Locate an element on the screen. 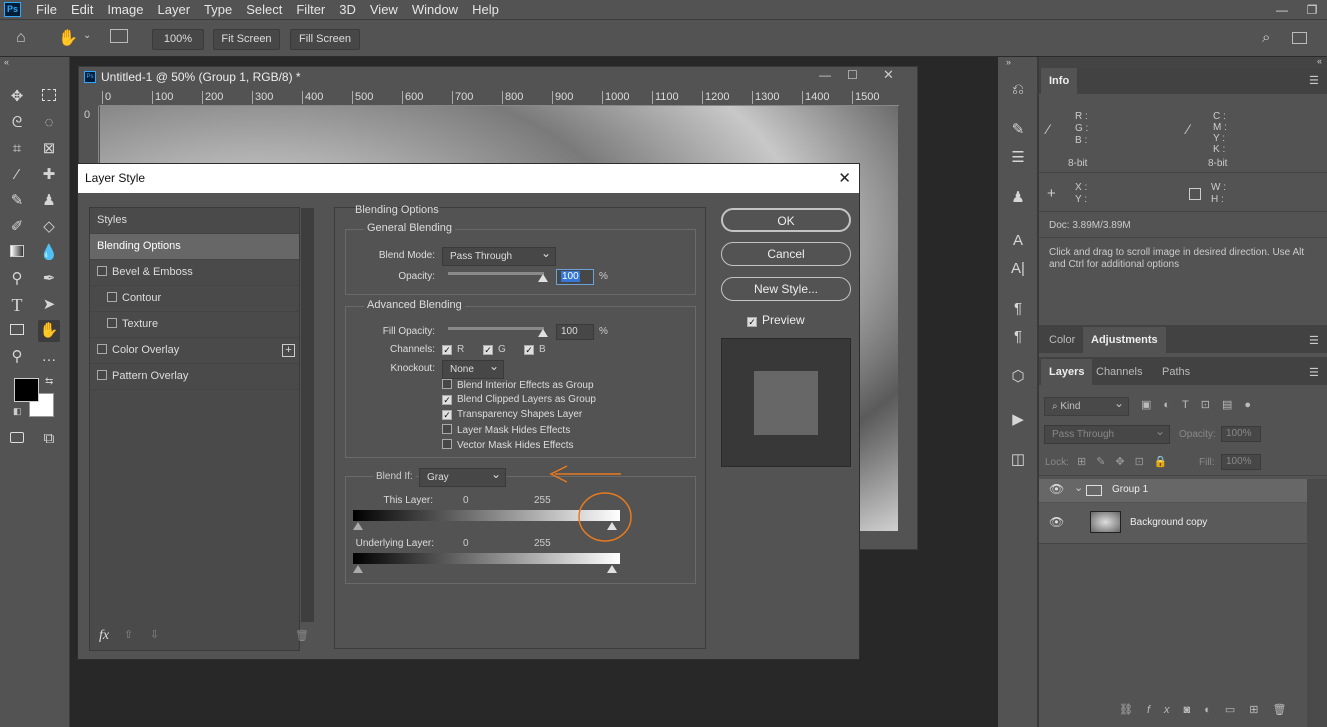  character-icon: A is located at coordinates (1018, 241).